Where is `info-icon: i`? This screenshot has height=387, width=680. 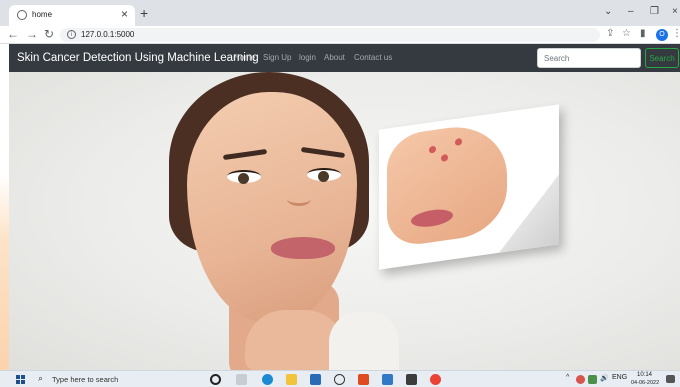
info-icon: i is located at coordinates (71, 34).